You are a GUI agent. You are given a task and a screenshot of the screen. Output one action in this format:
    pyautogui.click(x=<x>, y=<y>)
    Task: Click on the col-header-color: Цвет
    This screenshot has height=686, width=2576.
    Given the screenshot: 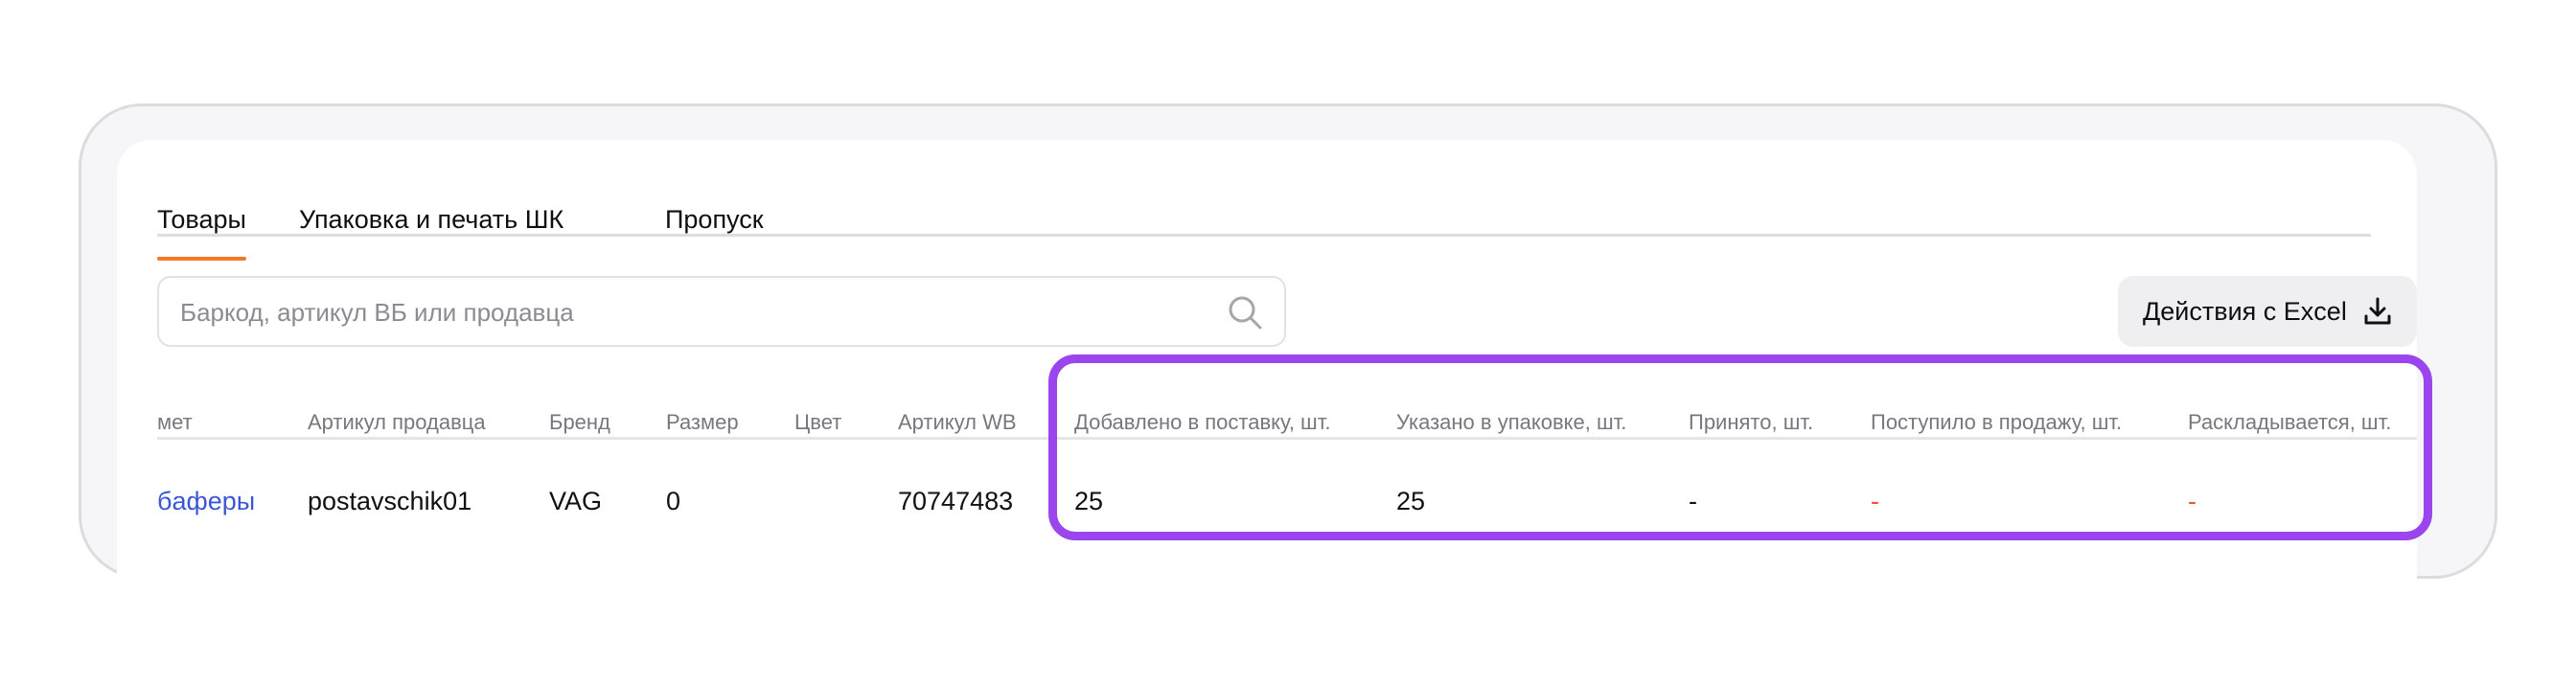 What is the action you would take?
    pyautogui.click(x=818, y=422)
    